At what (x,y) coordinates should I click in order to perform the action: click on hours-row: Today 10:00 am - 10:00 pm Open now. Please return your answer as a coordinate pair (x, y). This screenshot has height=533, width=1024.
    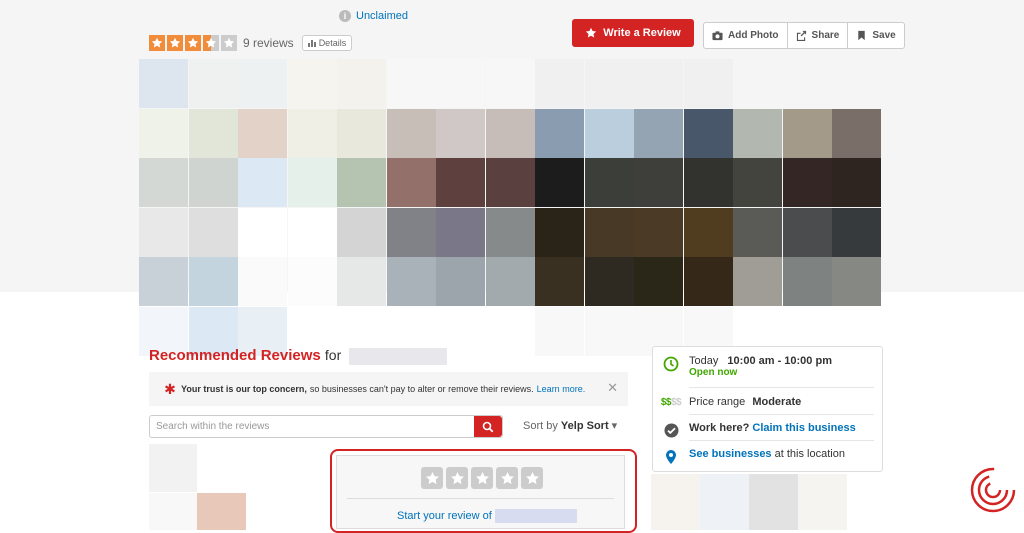
    Looking at the image, I should click on (767, 366).